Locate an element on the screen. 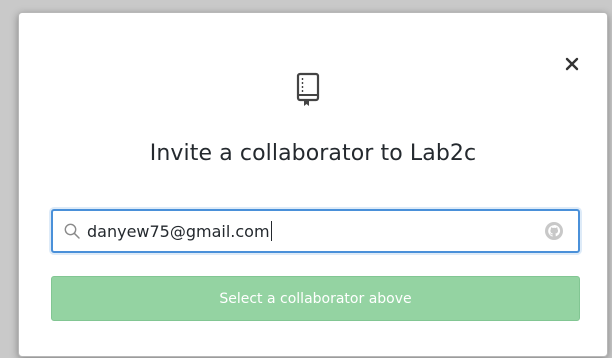 The width and height of the screenshot is (612, 358). search-input-value: danyew75@gmail.com is located at coordinates (178, 231).